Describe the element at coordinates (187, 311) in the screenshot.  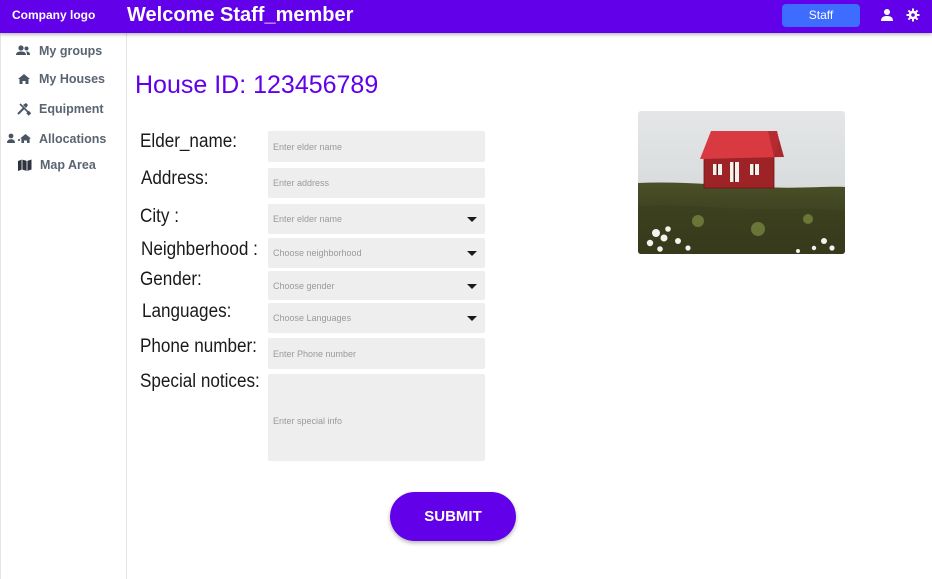
I see `languages-label: Languages:` at that location.